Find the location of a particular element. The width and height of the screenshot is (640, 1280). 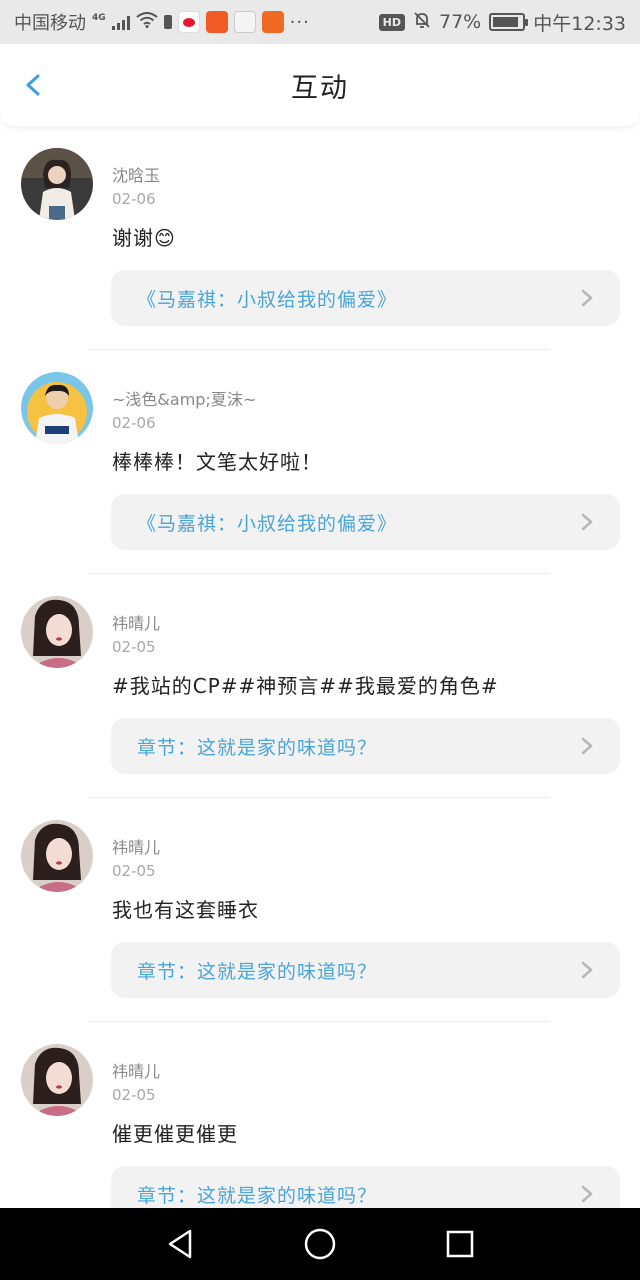

page-title: 互动 is located at coordinates (320, 88).